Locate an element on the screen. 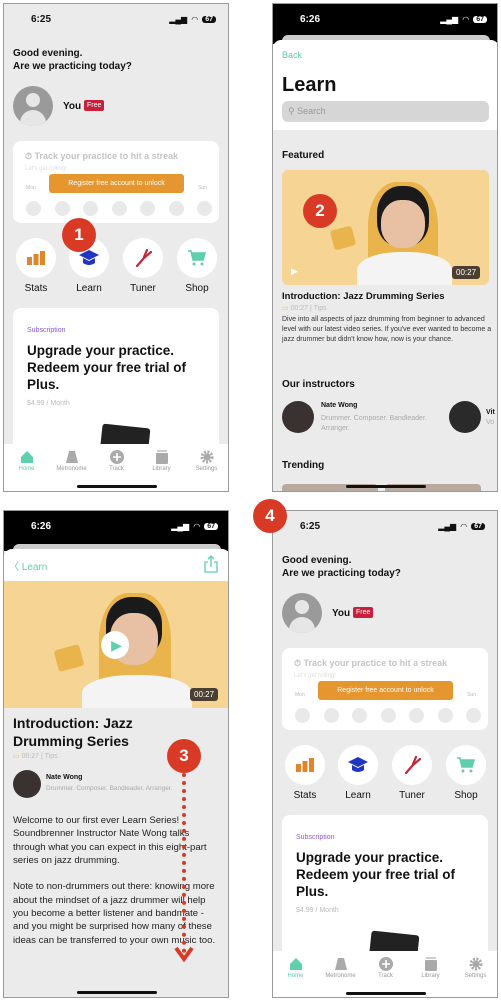 This screenshot has height=1000, width=501. learn-button is located at coordinates (358, 765).